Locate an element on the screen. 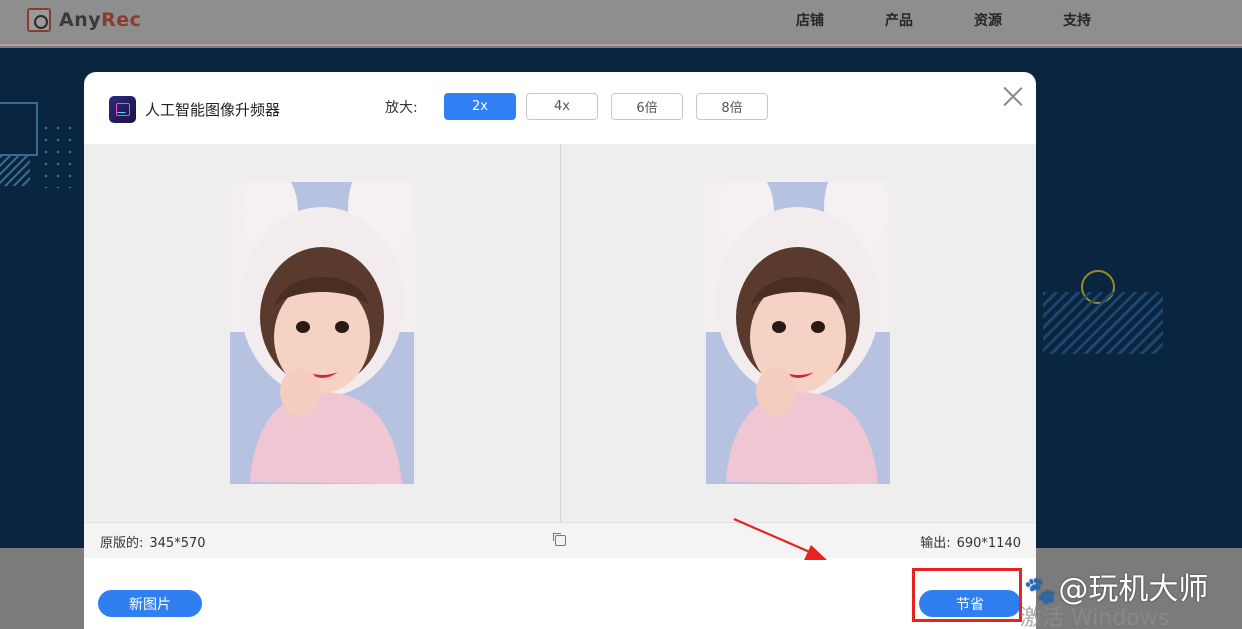 The image size is (1242, 629). original-size-info: 原版的: 345*570 is located at coordinates (153, 541).